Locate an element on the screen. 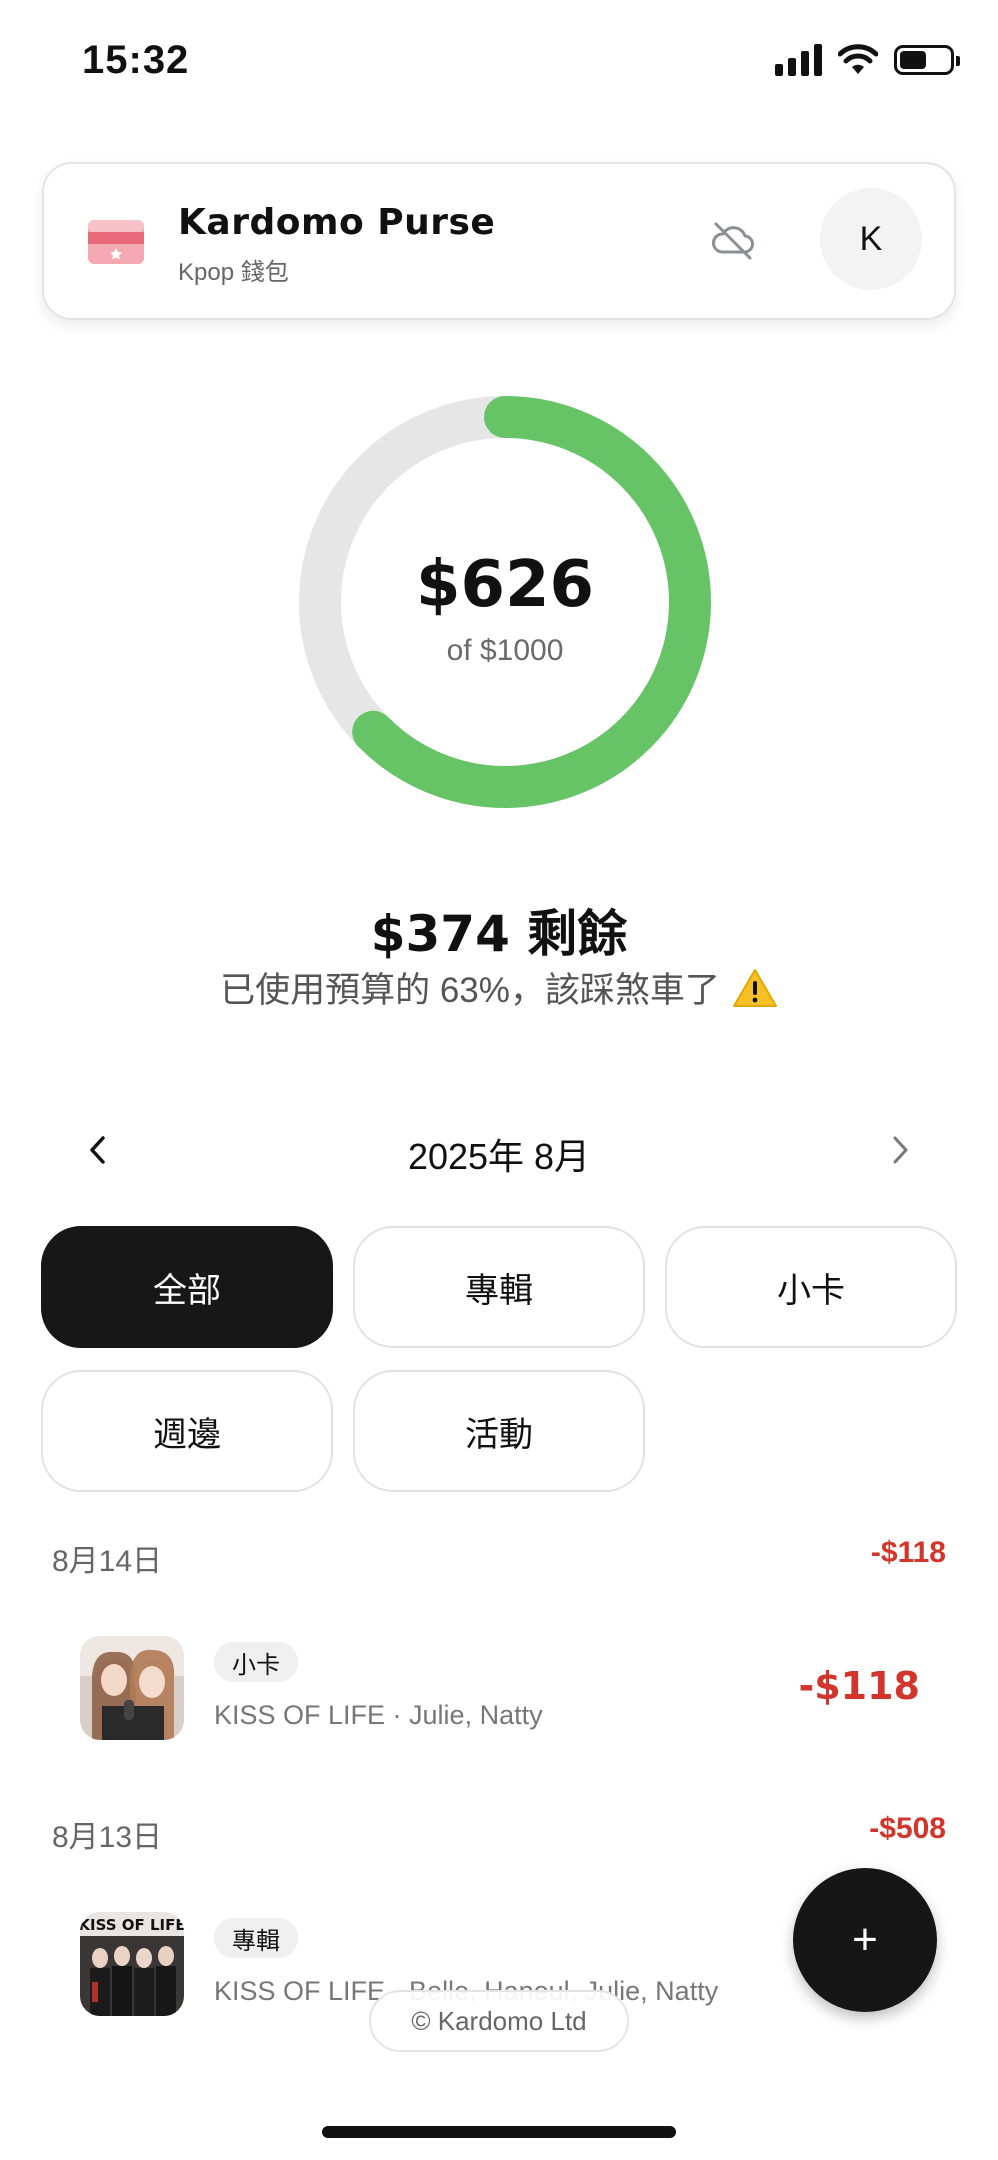 The height and width of the screenshot is (2160, 998). status-icons is located at coordinates (867, 60).